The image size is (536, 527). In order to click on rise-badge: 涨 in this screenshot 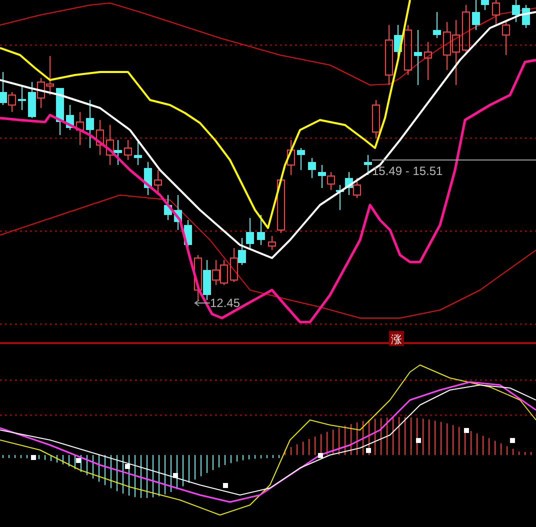, I will do `click(396, 338)`.